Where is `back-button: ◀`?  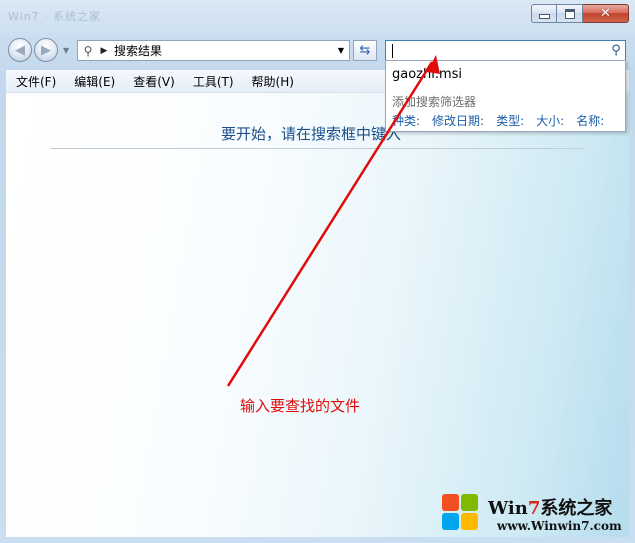
back-button: ◀ is located at coordinates (20, 50).